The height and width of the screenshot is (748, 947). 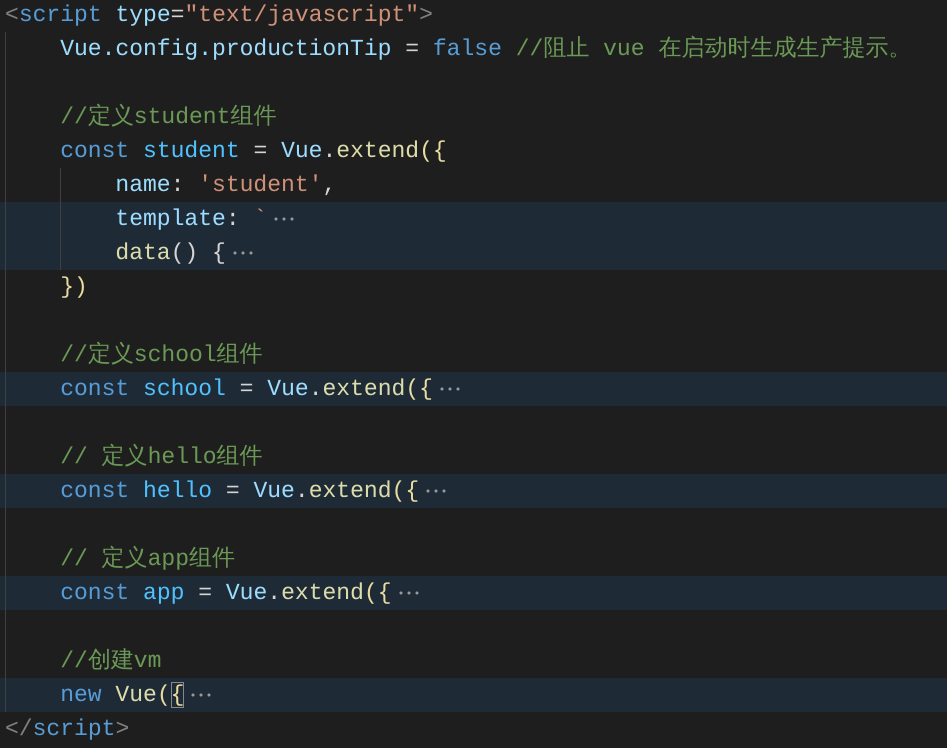 I want to click on code-line: data() {, so click(x=170, y=253).